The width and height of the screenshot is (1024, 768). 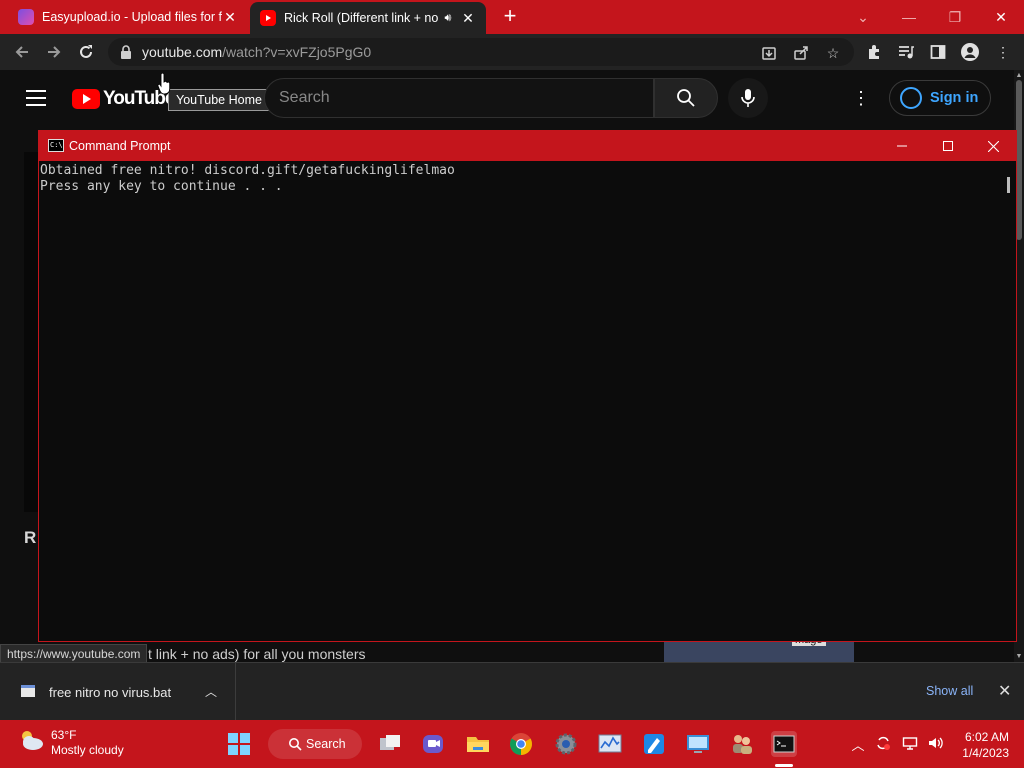 What do you see at coordinates (26, 17) in the screenshot?
I see `easyupload-favicon-icon` at bounding box center [26, 17].